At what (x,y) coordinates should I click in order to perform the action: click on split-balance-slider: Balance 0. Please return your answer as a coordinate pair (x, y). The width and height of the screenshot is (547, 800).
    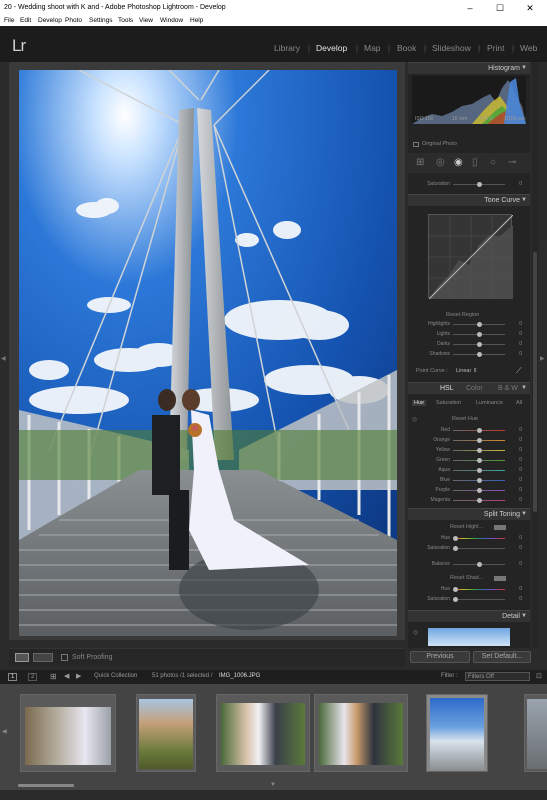
    Looking at the image, I should click on (469, 564).